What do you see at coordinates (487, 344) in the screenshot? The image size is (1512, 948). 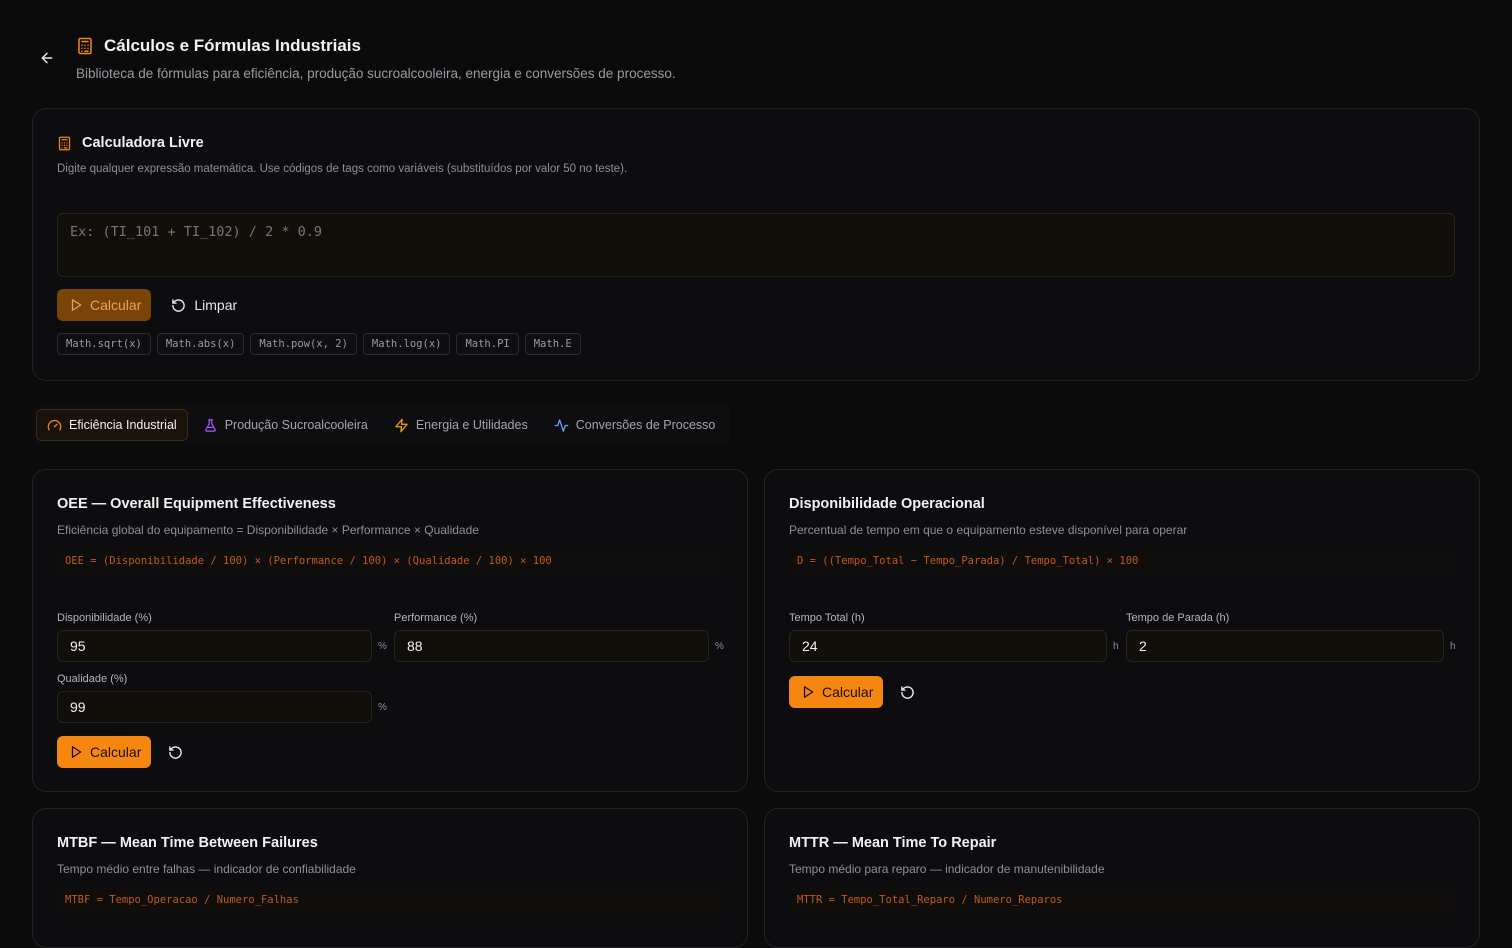 I see `chip-math-pi: Math.PI` at bounding box center [487, 344].